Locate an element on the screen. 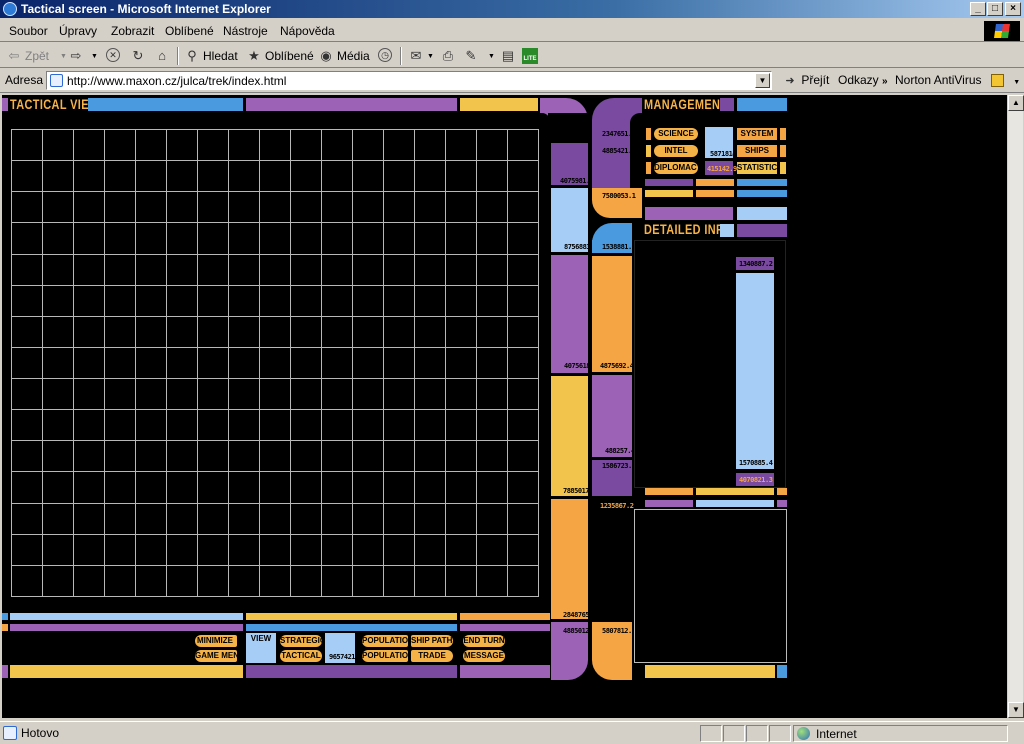  diplomacy-button: DIPLOMACY is located at coordinates (676, 168).